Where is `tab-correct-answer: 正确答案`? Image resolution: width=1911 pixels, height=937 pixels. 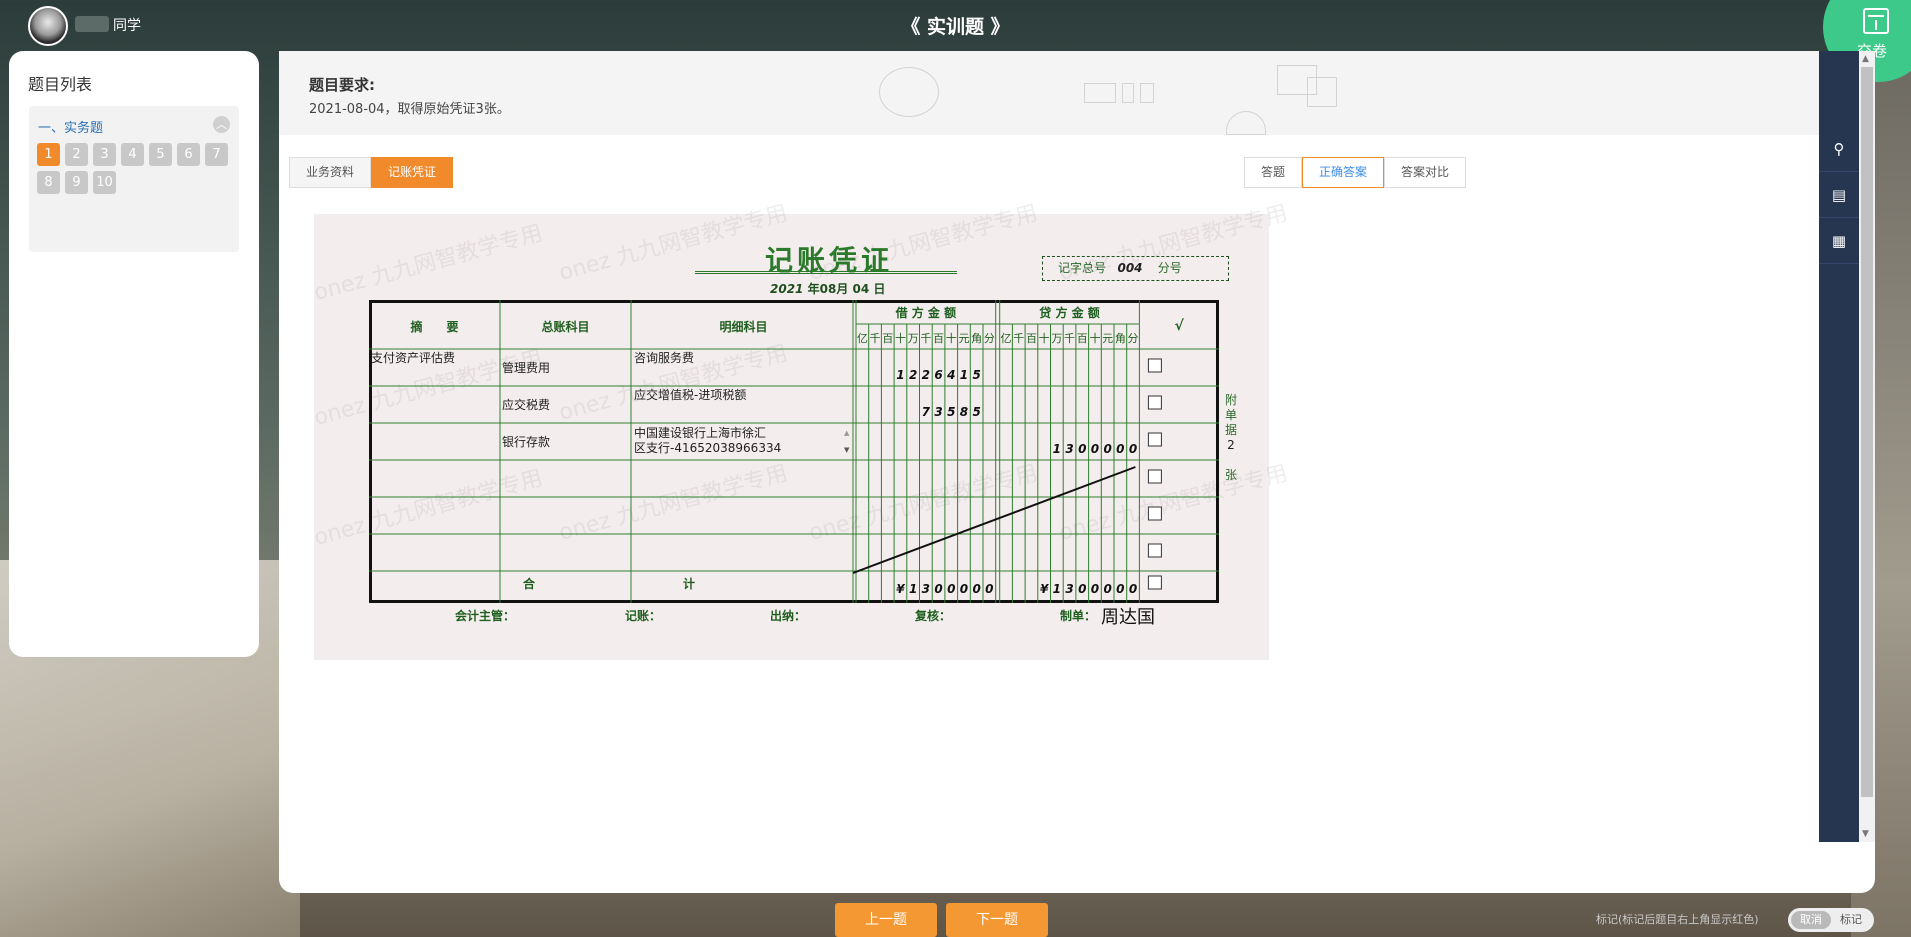 tab-correct-answer: 正确答案 is located at coordinates (1343, 172).